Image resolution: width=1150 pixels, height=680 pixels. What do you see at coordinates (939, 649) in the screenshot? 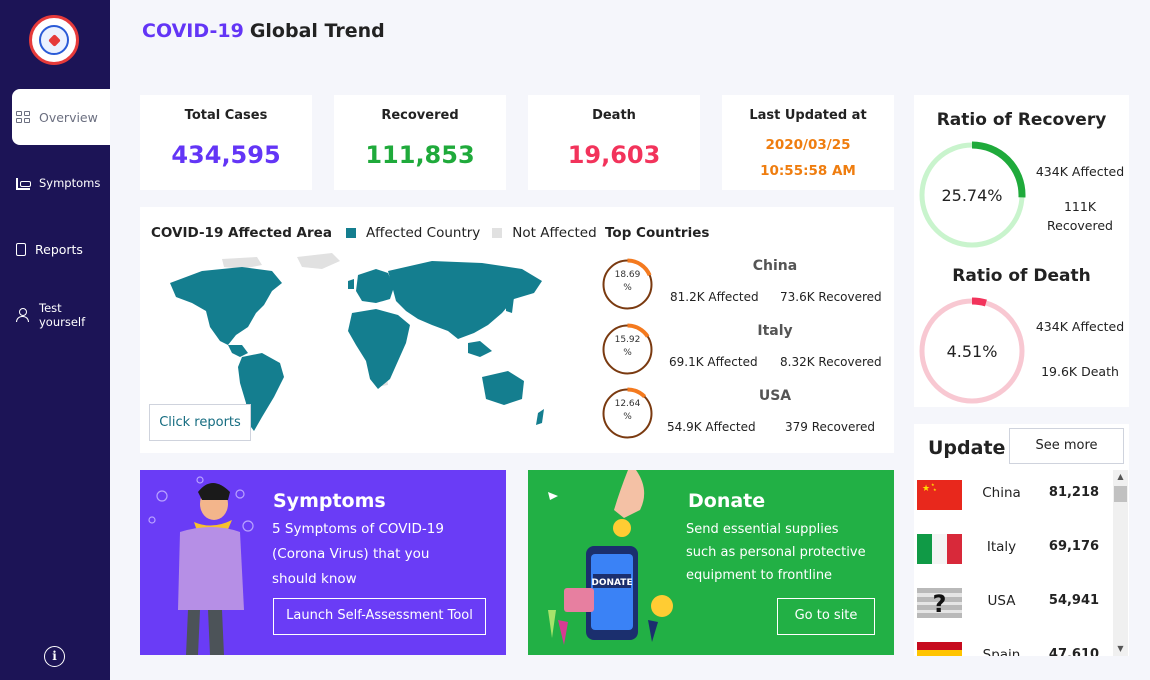
I see `spain-flag-icon` at bounding box center [939, 649].